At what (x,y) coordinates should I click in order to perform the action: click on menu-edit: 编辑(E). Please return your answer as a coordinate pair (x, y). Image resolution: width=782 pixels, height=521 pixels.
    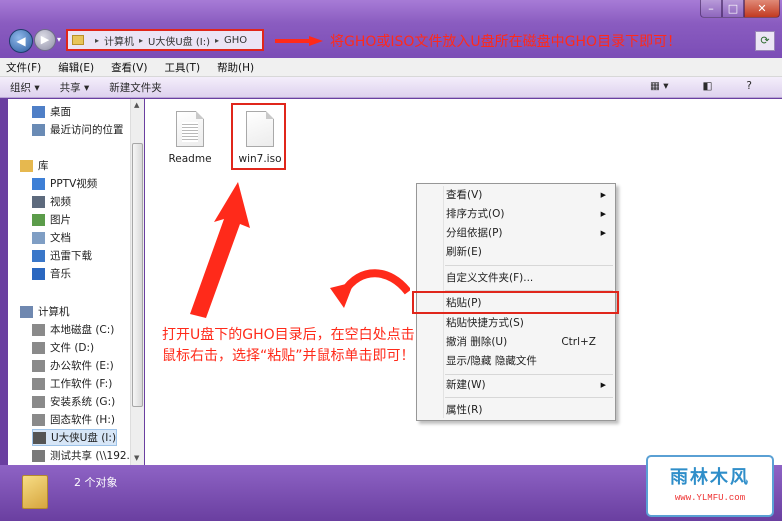
    Looking at the image, I should click on (76, 67).